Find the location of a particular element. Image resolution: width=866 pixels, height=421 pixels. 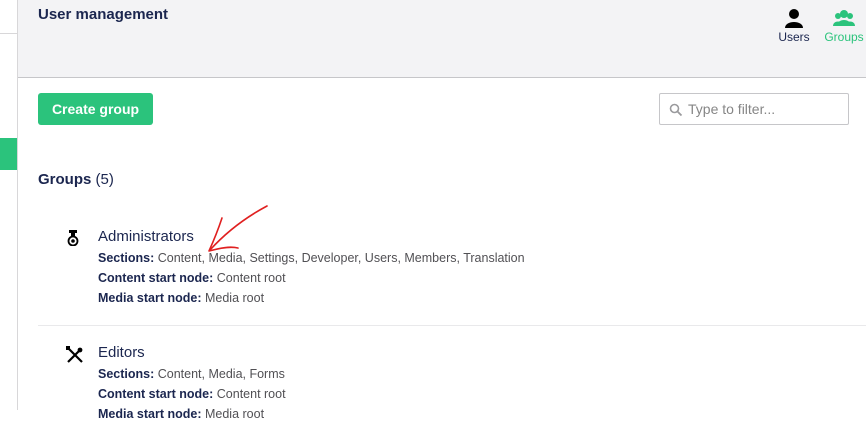

nav-groups: Groups is located at coordinates (844, 26).